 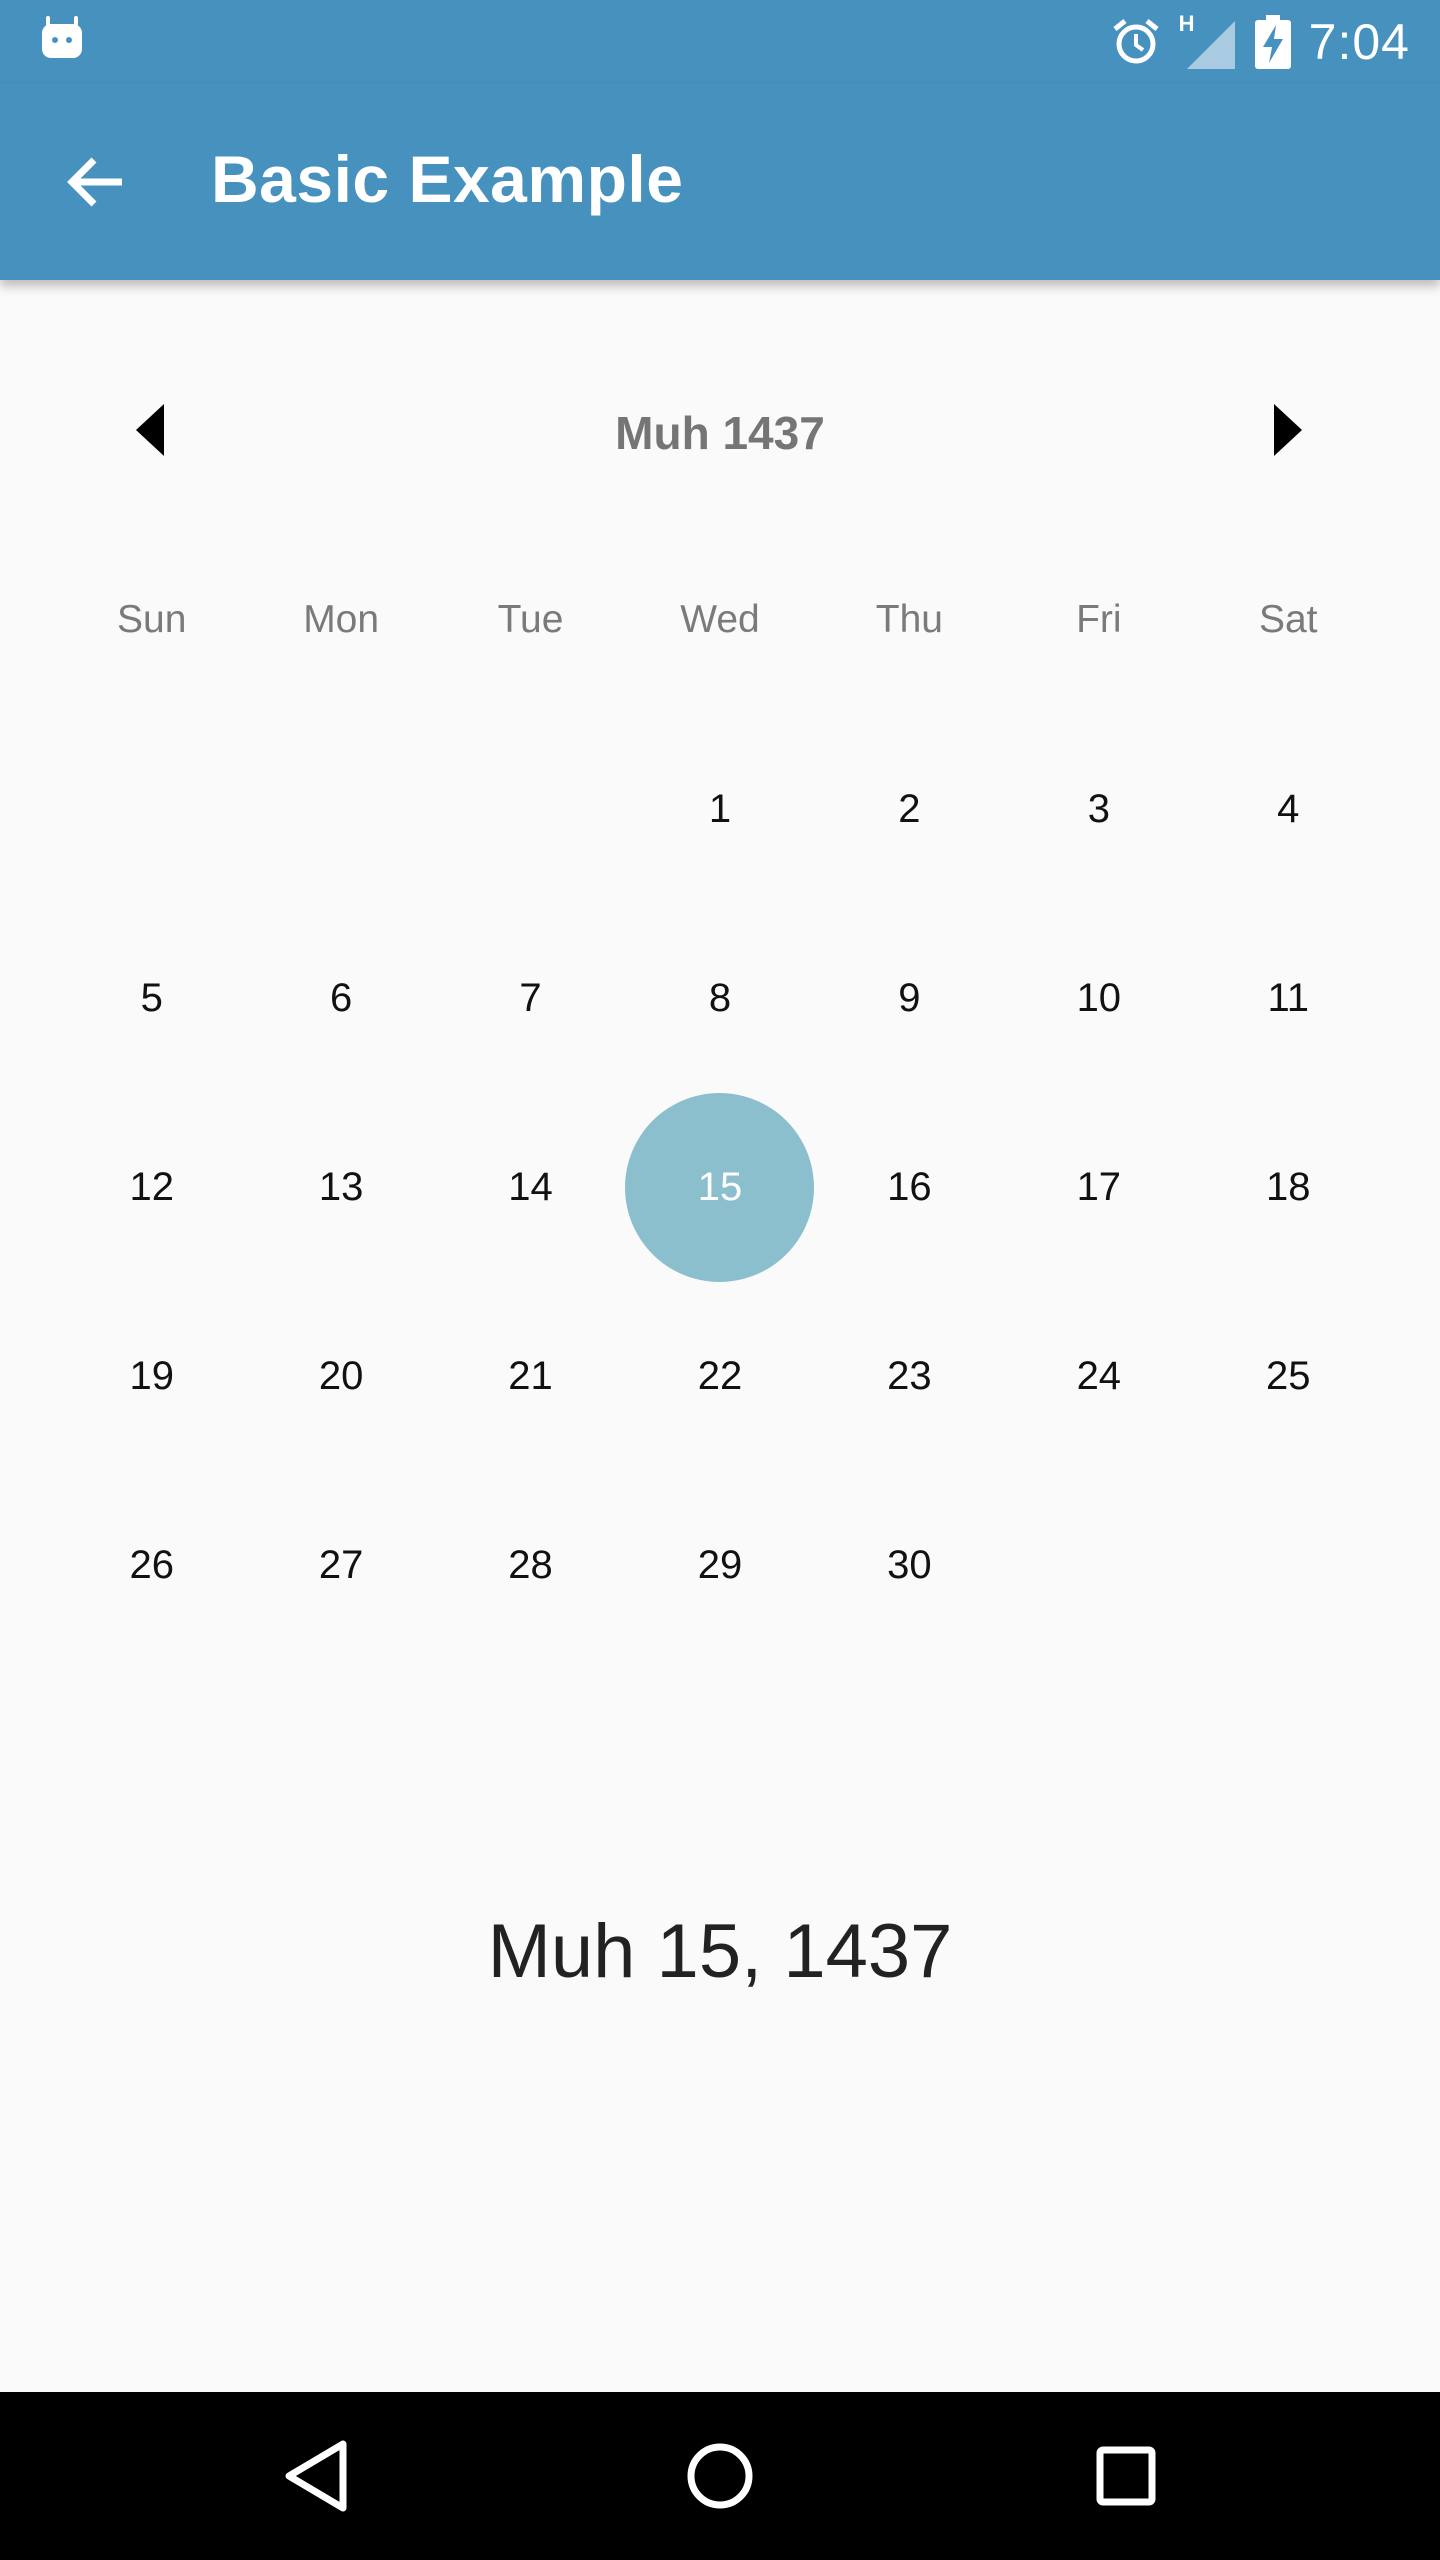 I want to click on day-number: 30, so click(x=909, y=1565).